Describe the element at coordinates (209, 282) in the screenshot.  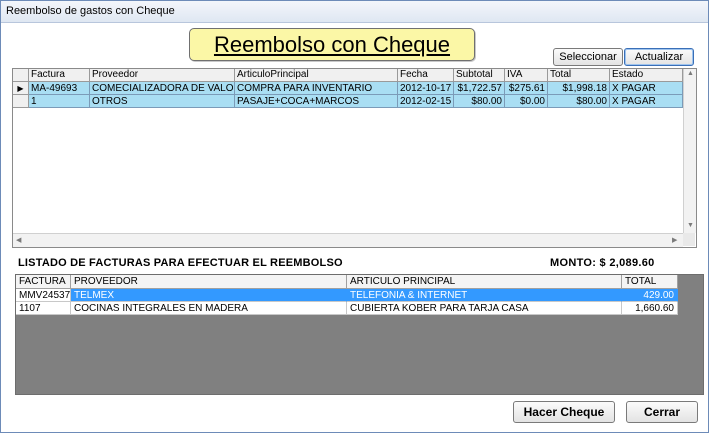
I see `col-header-proveedor: PROVEEDOR` at that location.